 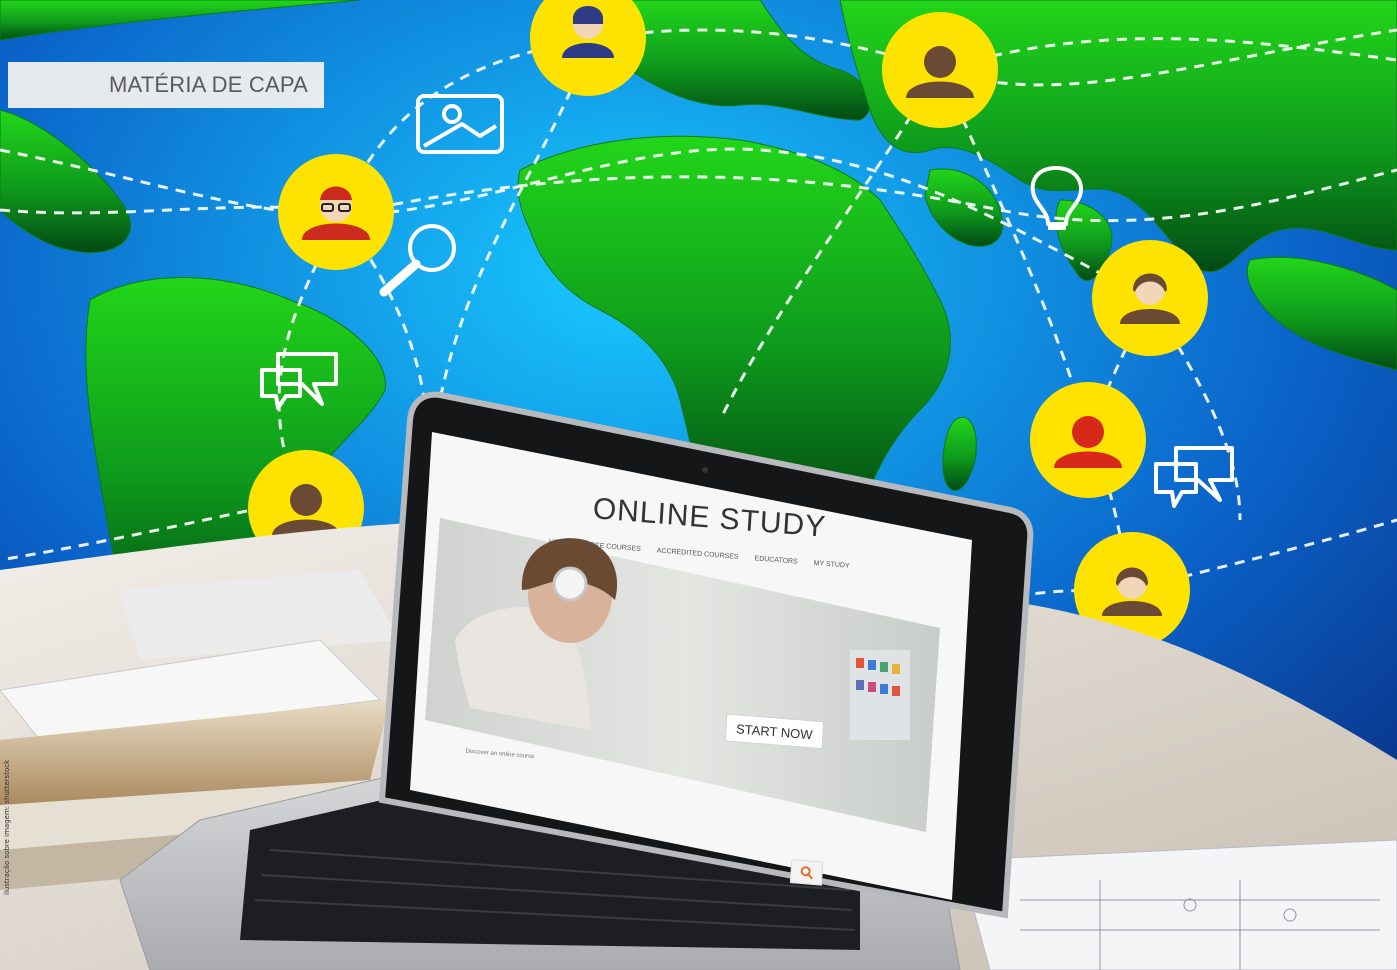 What do you see at coordinates (831, 564) in the screenshot?
I see `nav-my-study: MY STUDY` at bounding box center [831, 564].